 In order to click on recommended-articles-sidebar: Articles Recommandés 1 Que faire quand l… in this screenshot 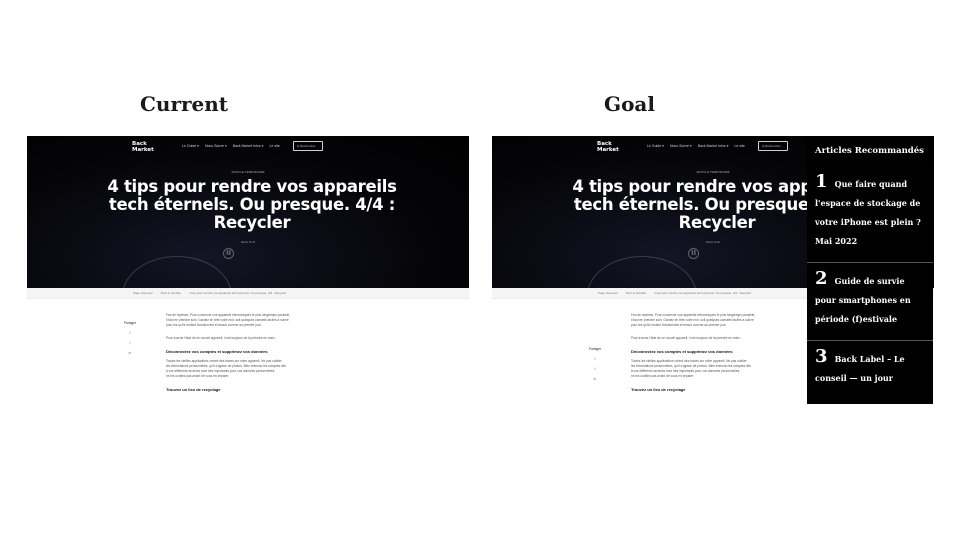, I will do `click(870, 270)`.